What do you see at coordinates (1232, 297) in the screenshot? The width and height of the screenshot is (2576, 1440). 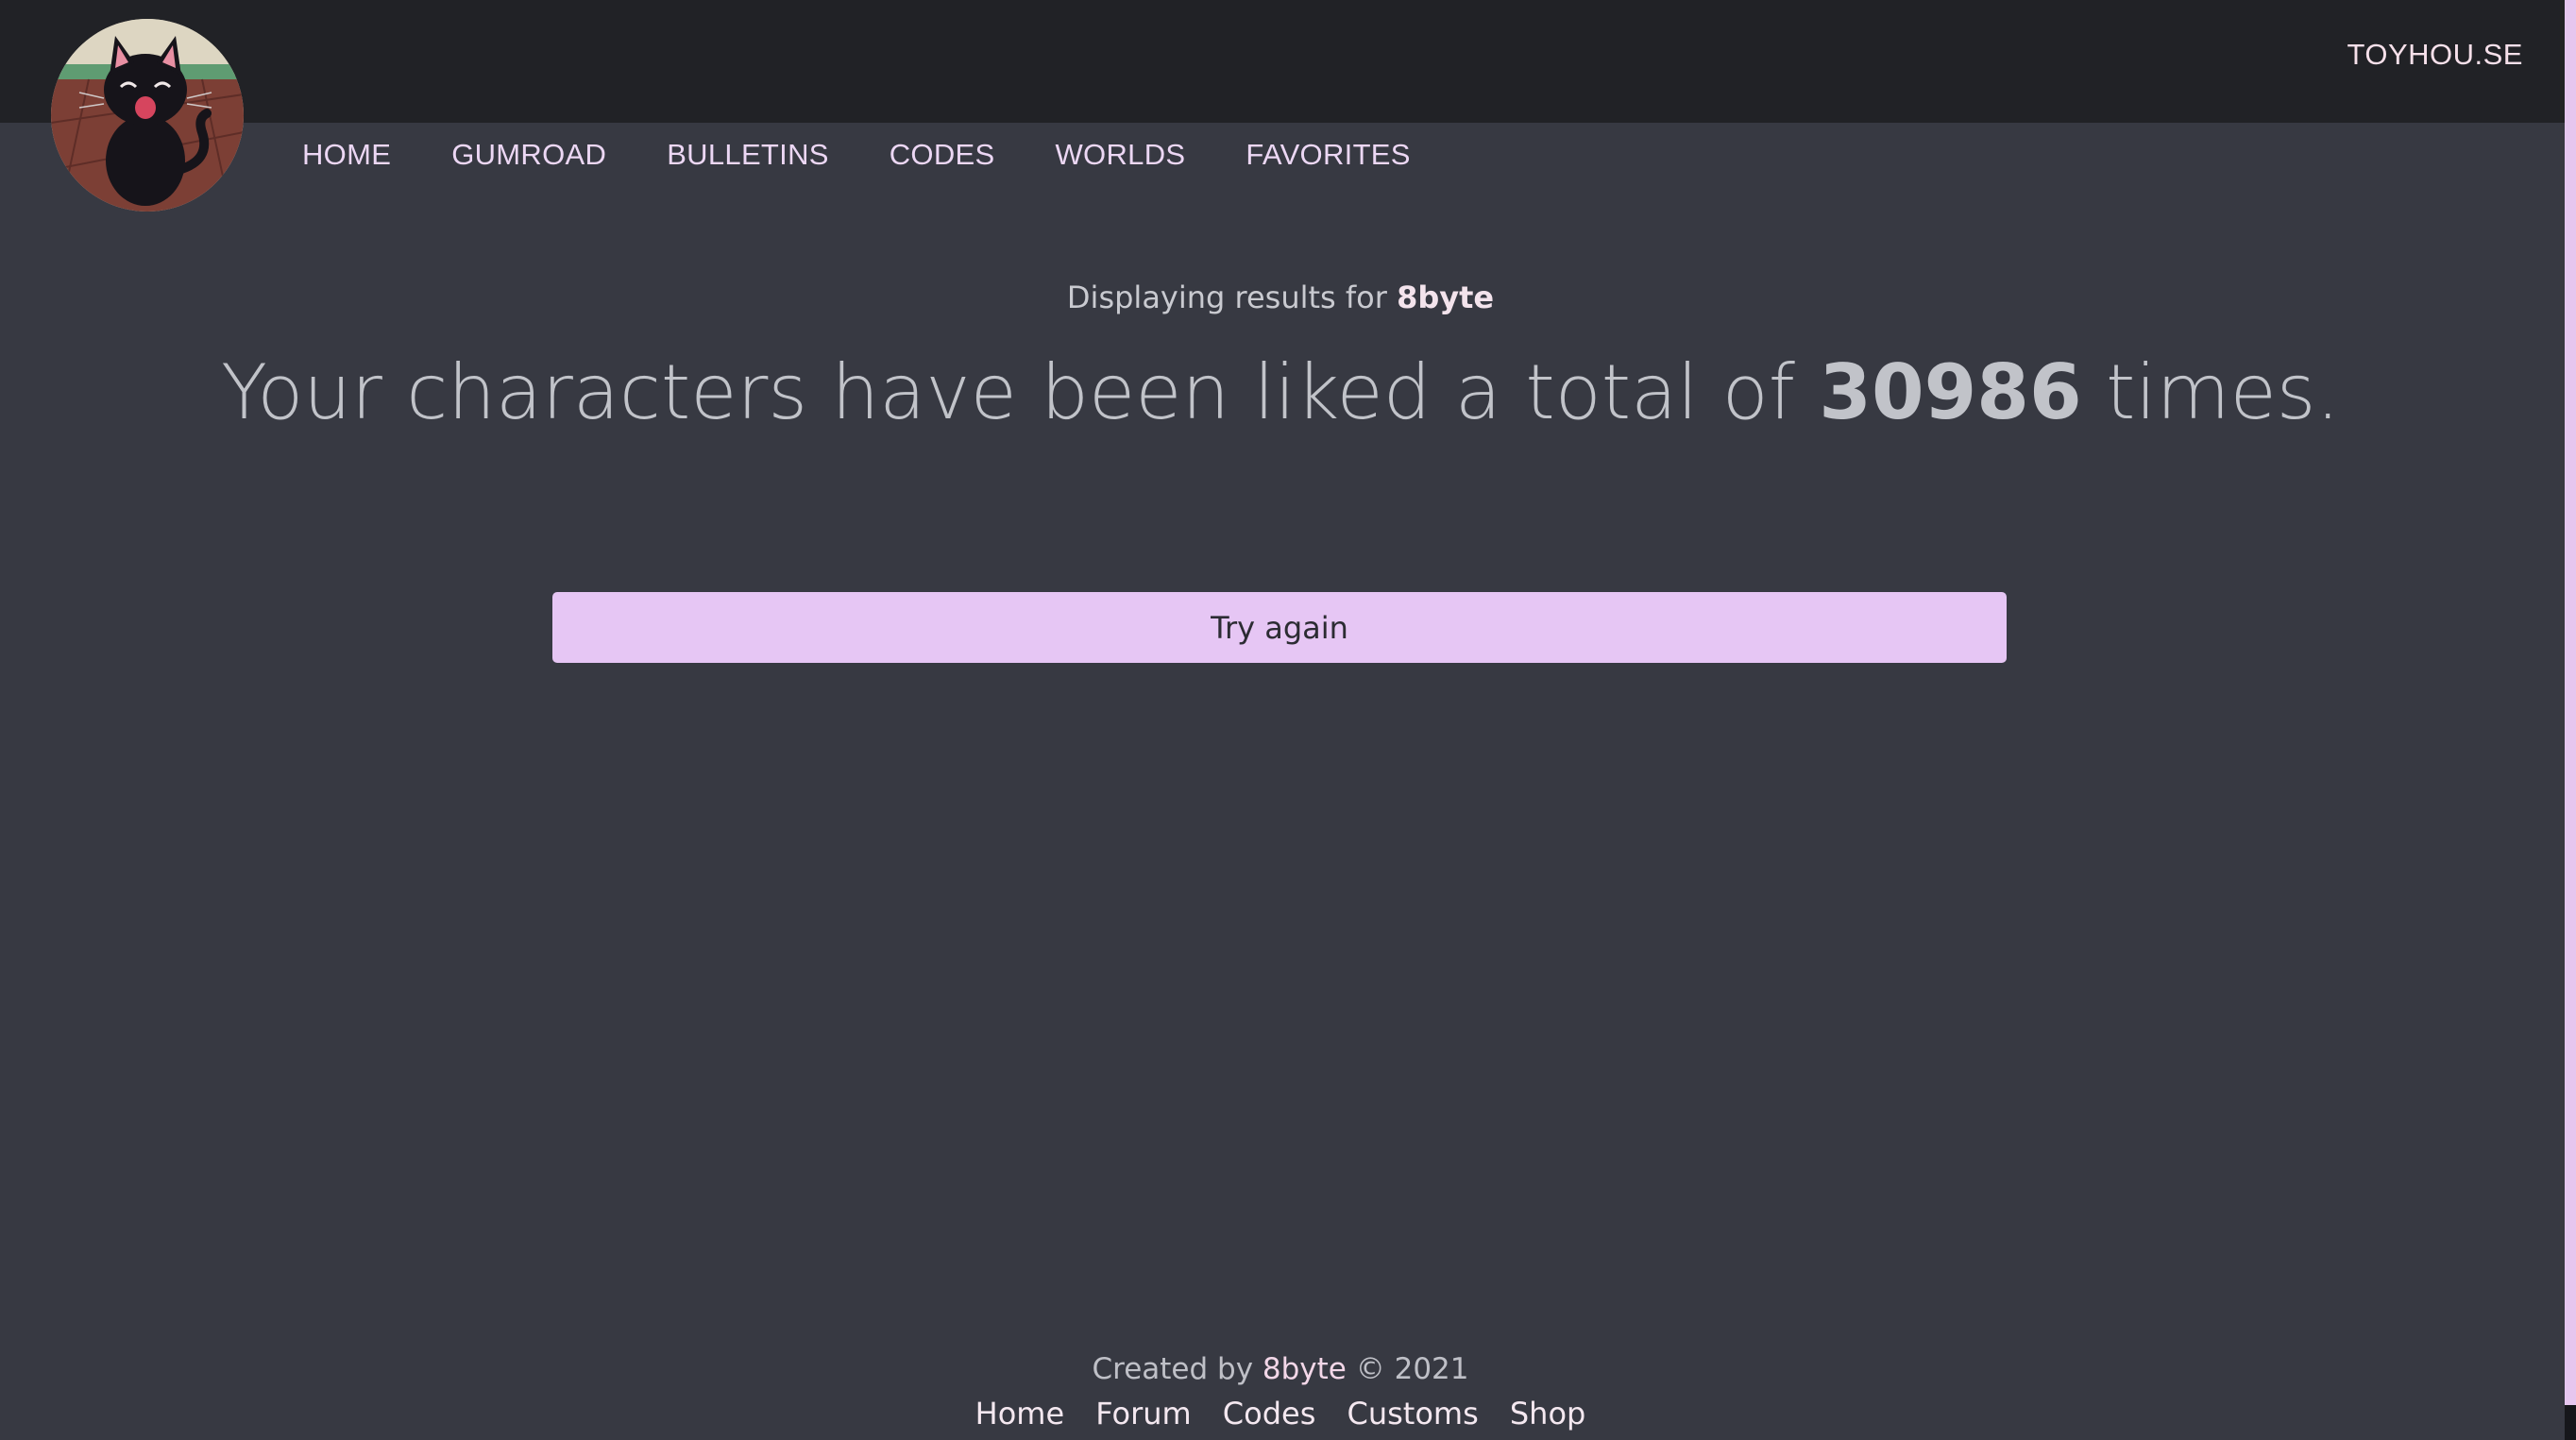 I see `results-subtitle-prefix: Displaying results for` at bounding box center [1232, 297].